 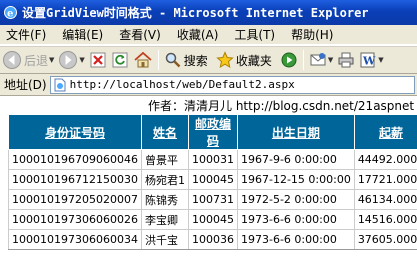 What do you see at coordinates (281, 106) in the screenshot?
I see `author-line: 作者：清清月儿 http://blog.csdn.net/21aspnet` at bounding box center [281, 106].